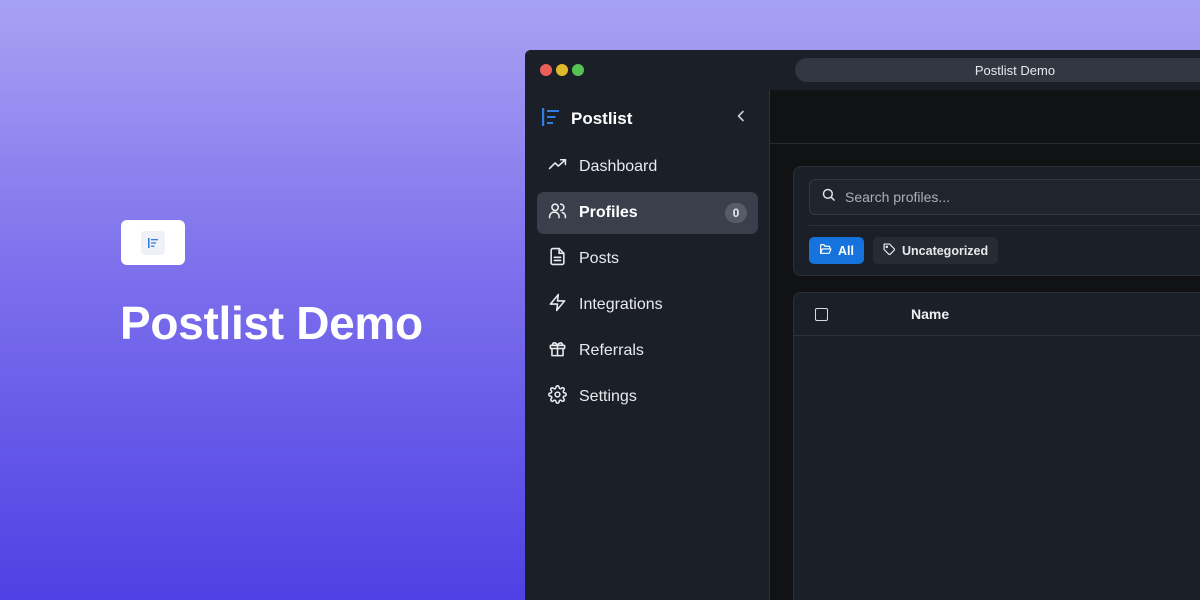 The width and height of the screenshot is (1200, 600). I want to click on collapse-sidebar-button, so click(741, 118).